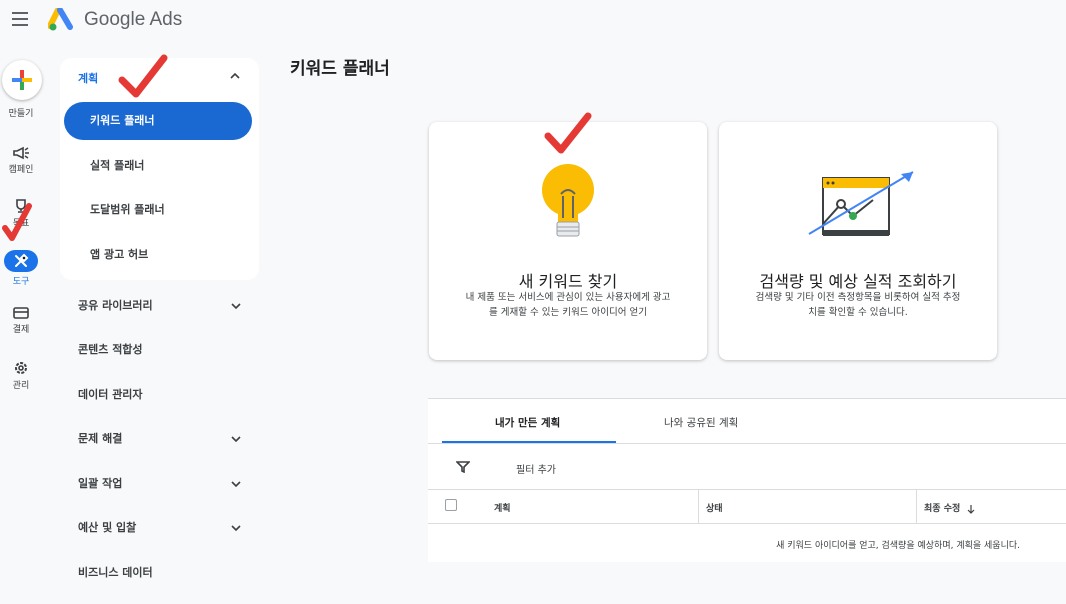 Image resolution: width=1066 pixels, height=604 pixels. What do you see at coordinates (163, 573) in the screenshot?
I see `nav-business-data: 비즈니스 데이터` at bounding box center [163, 573].